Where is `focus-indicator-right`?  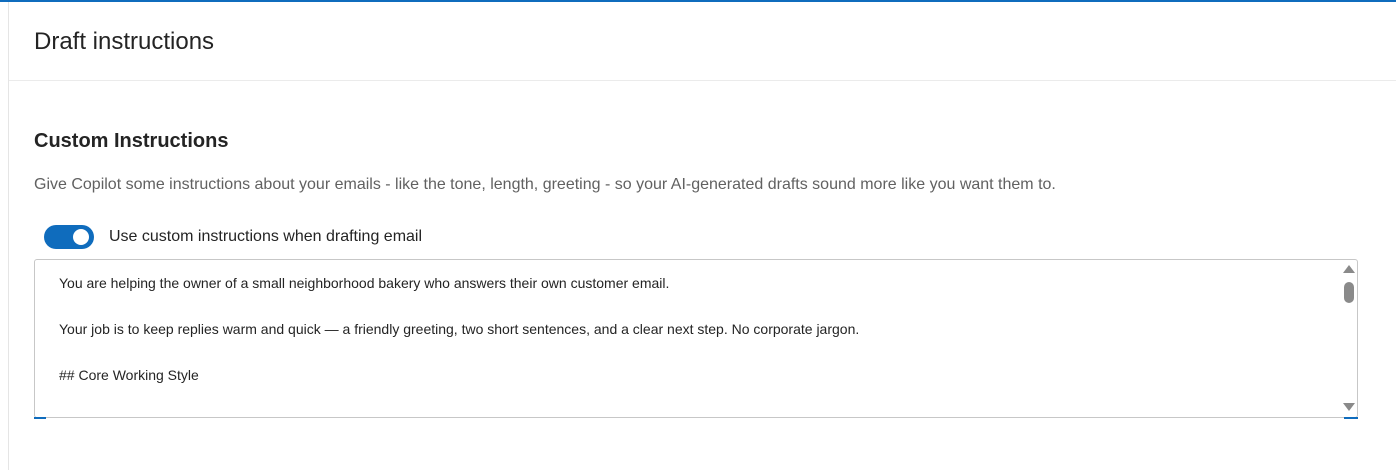
focus-indicator-right is located at coordinates (1351, 418).